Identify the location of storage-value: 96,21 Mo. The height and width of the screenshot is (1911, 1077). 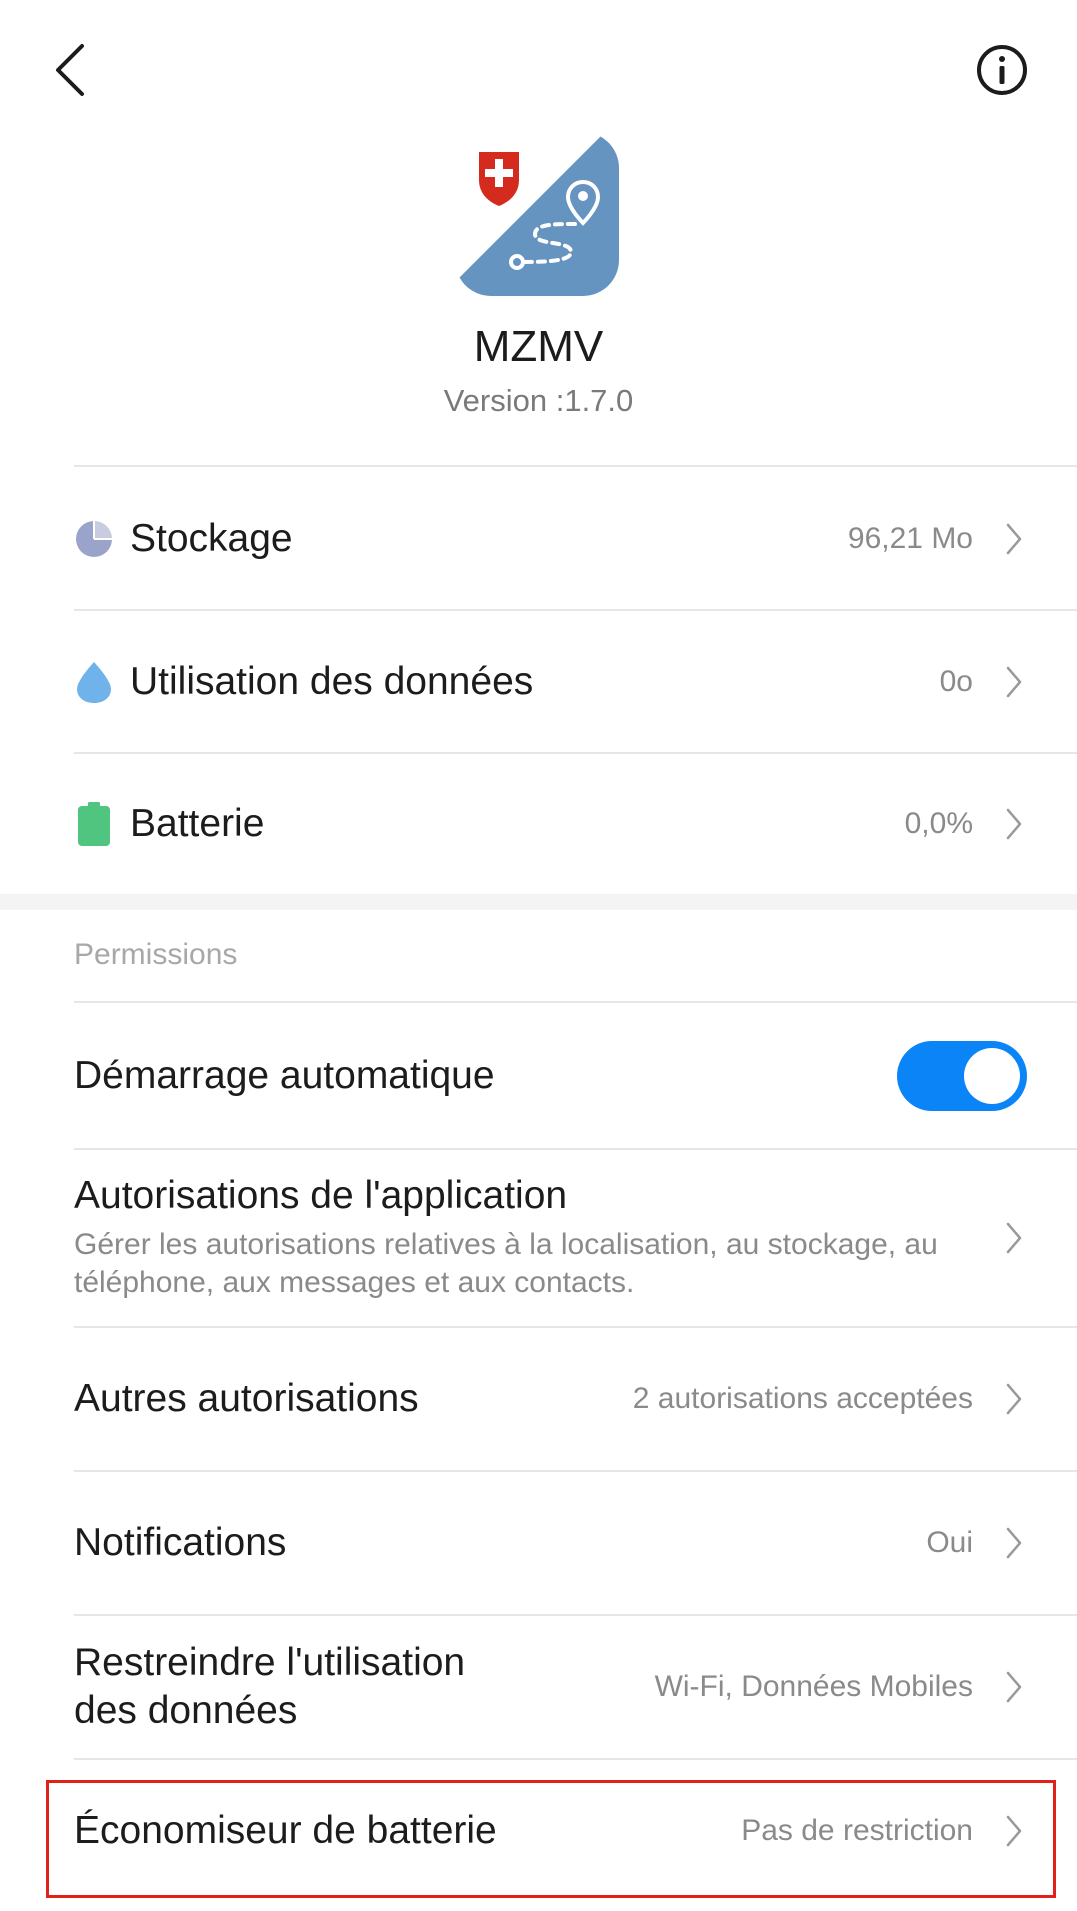
(910, 538).